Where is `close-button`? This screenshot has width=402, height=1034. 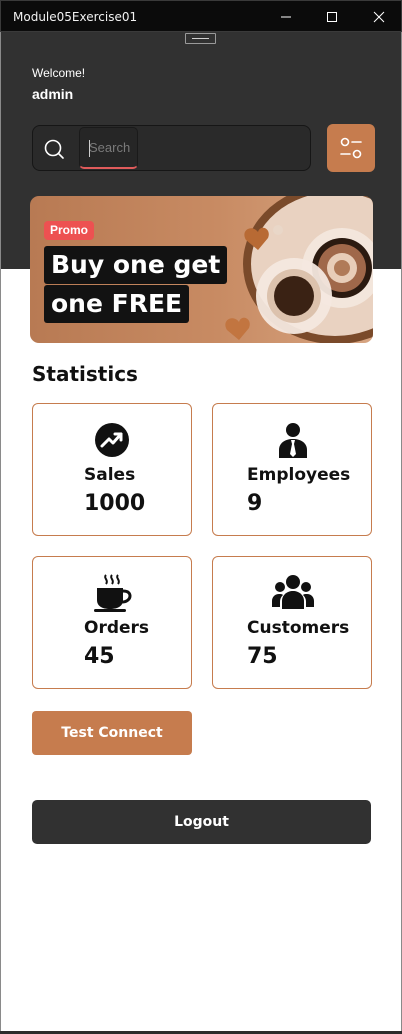 close-button is located at coordinates (379, 17).